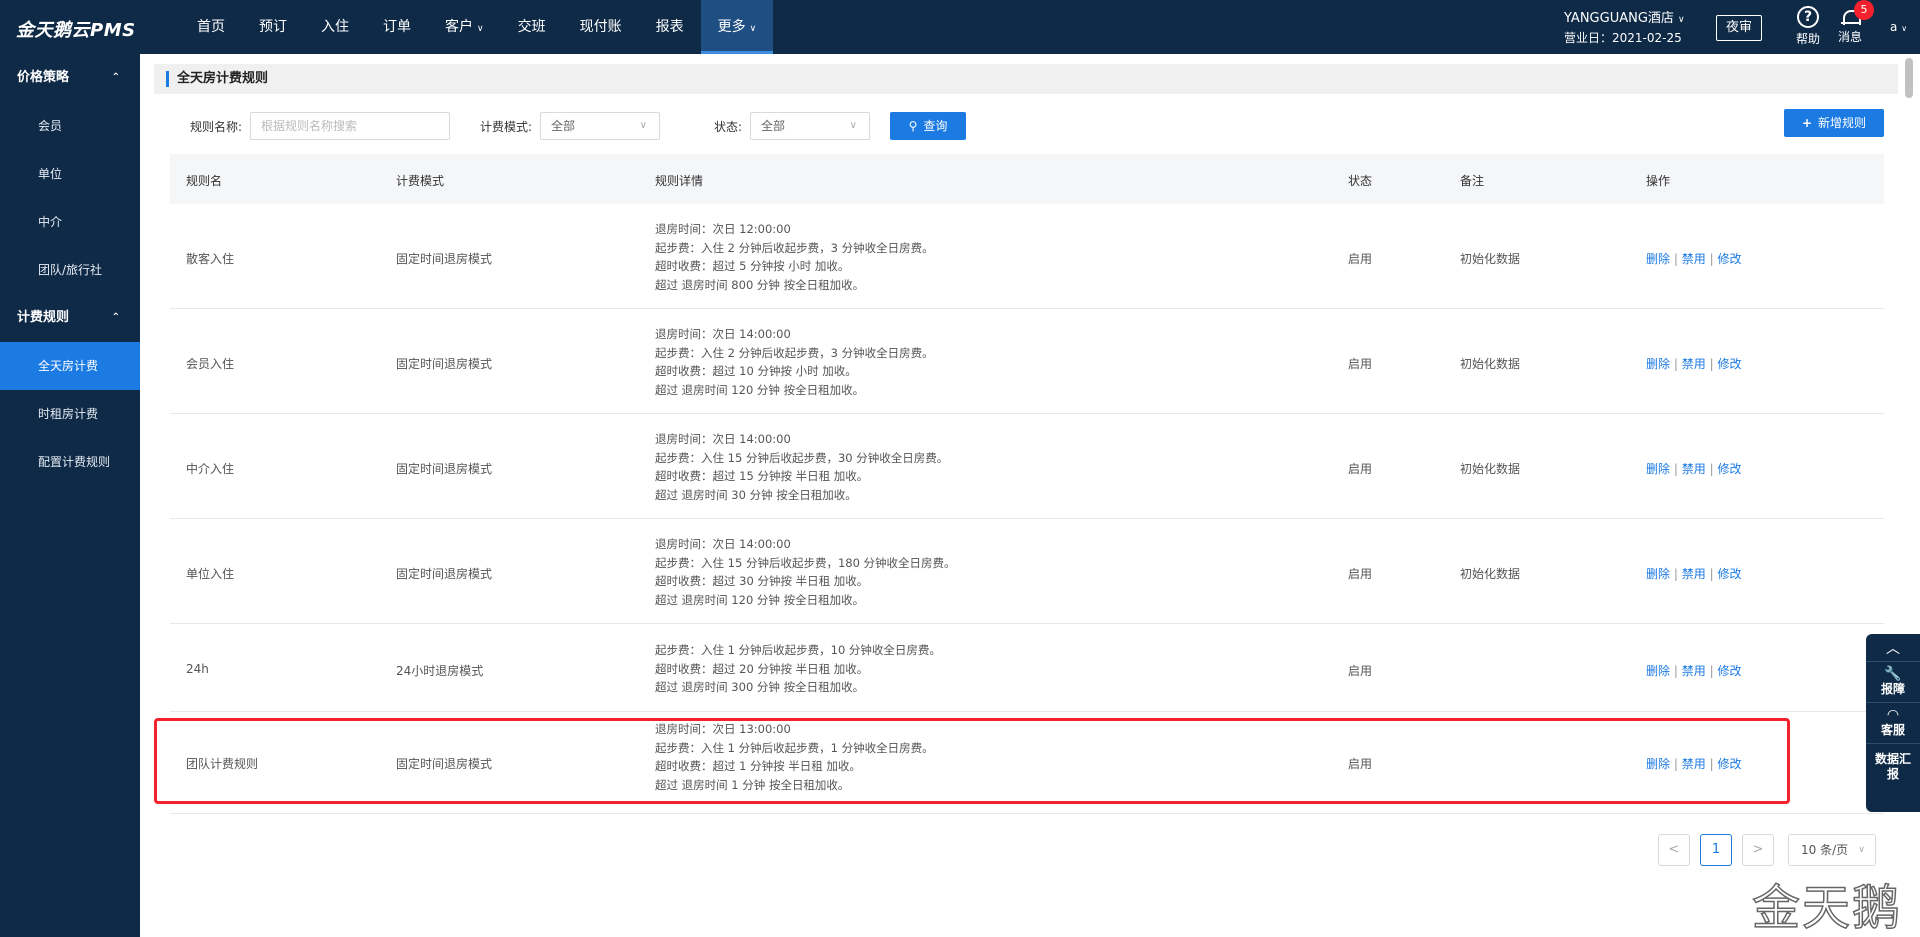  I want to click on chevron-up-icon: ⌃, so click(115, 77).